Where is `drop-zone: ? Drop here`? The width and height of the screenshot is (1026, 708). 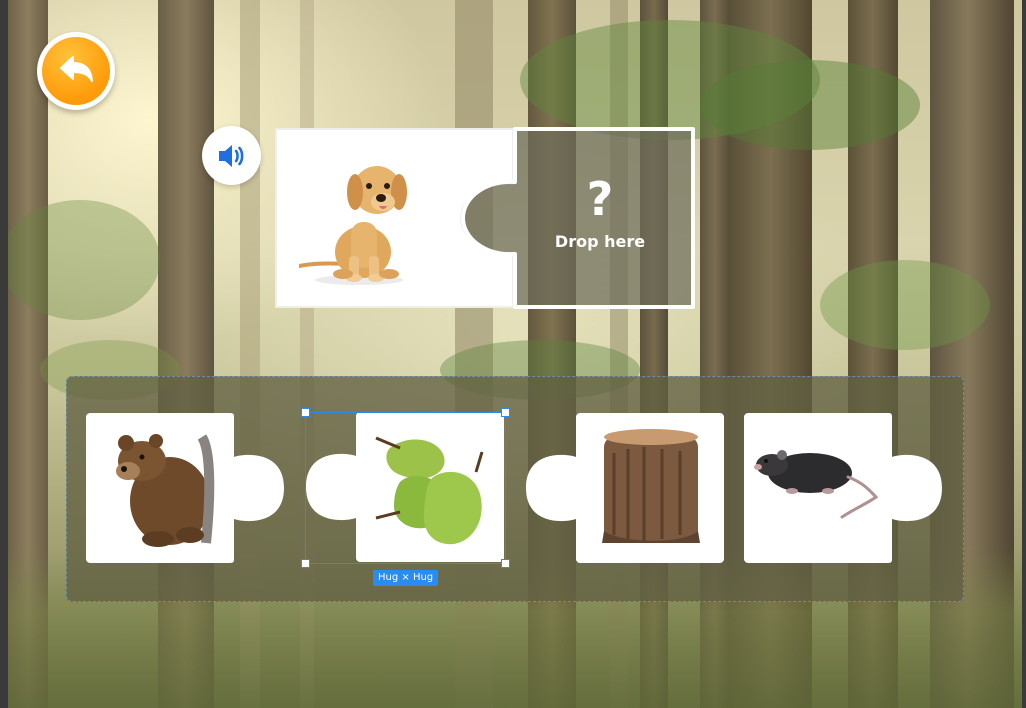
drop-zone: ? Drop here is located at coordinates (600, 212).